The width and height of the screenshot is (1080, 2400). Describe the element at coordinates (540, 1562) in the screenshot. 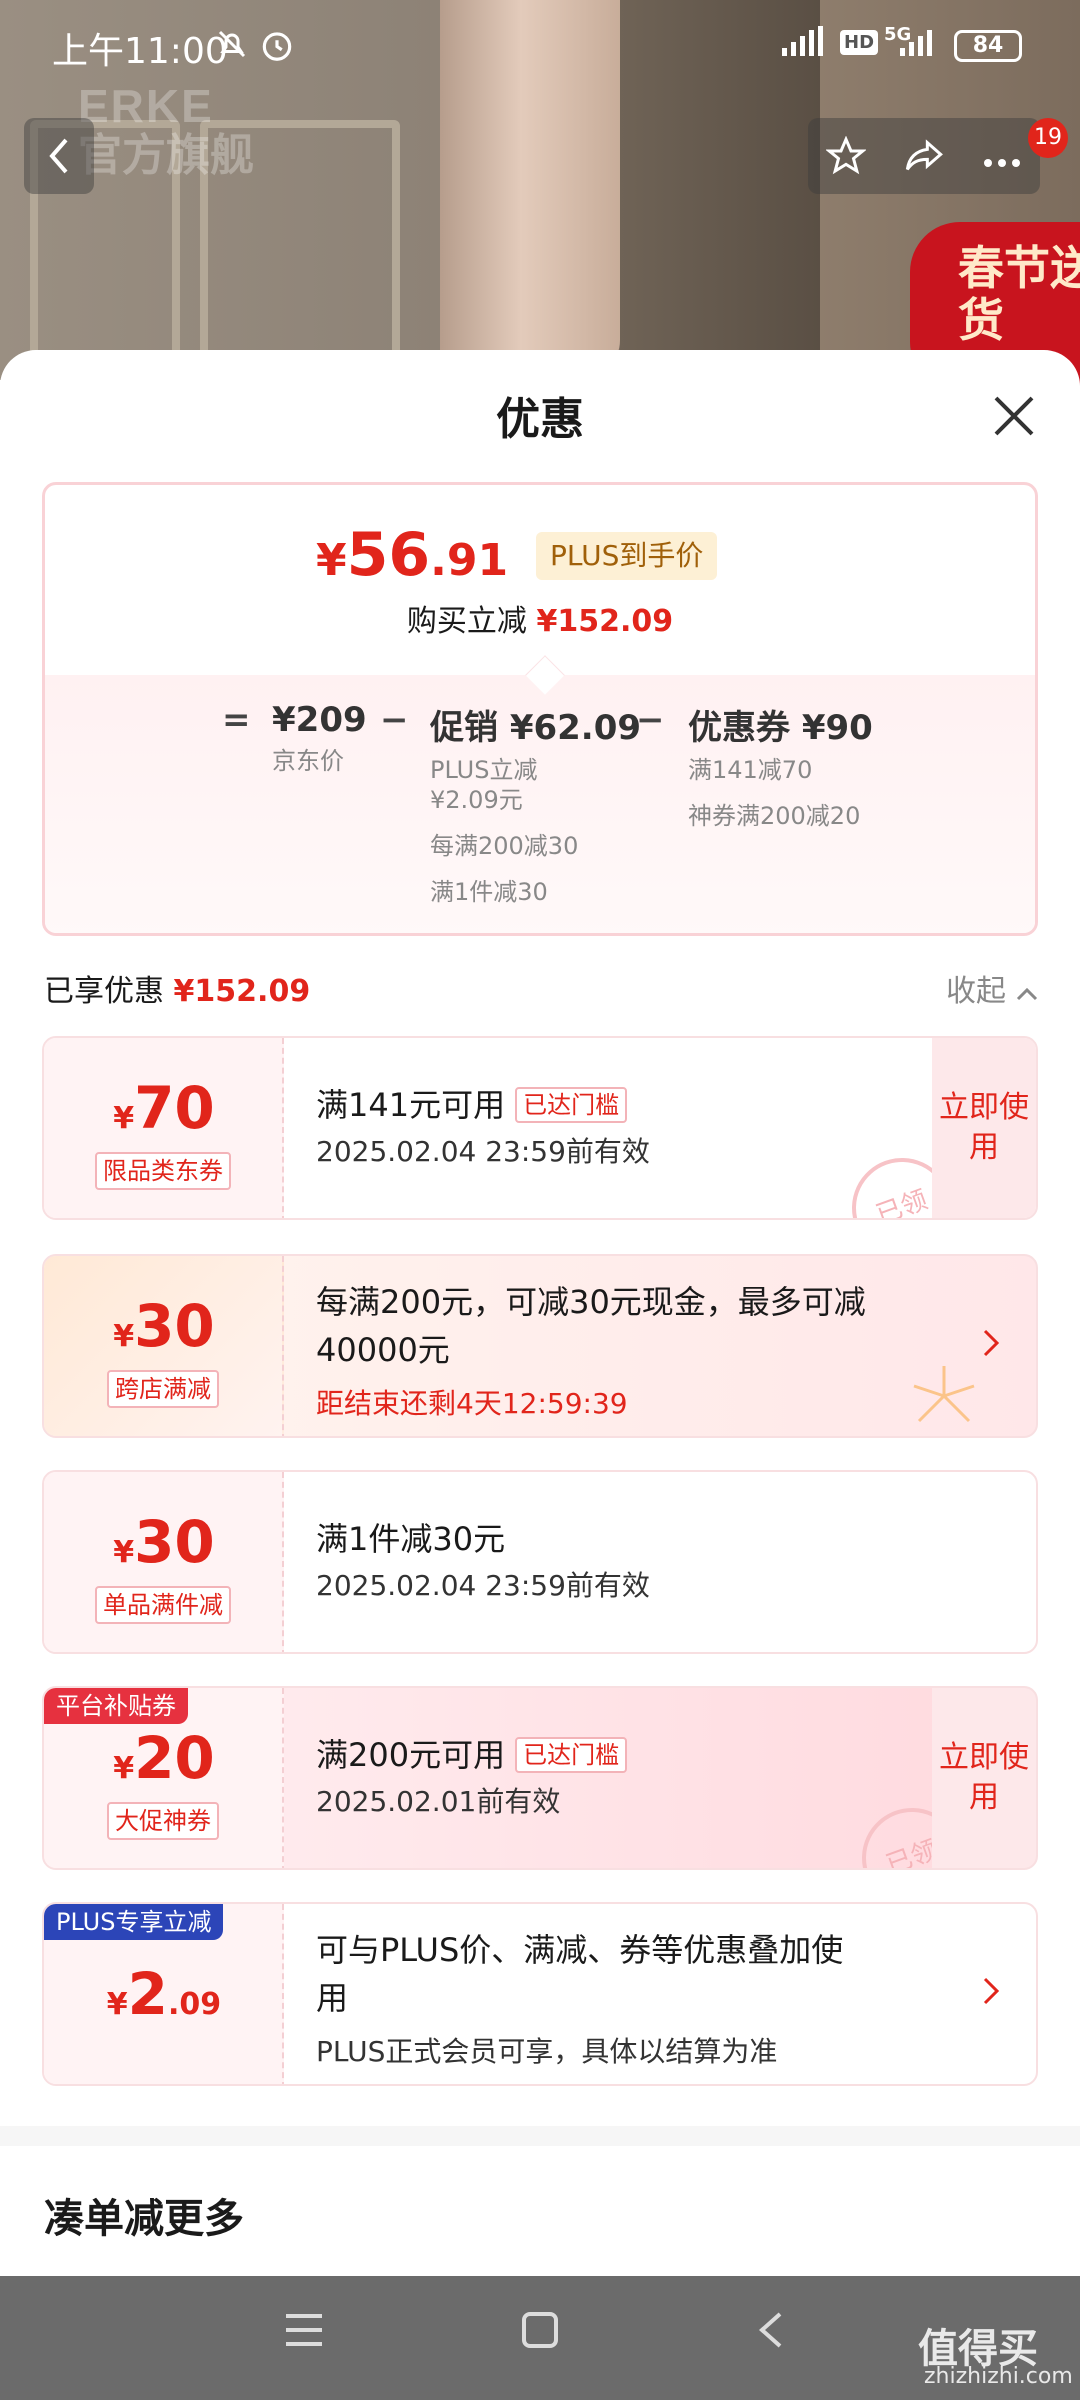

I see `coupon-card: ¥30 单品满件减 满1件减30元 2025.02.04 23:59前有效` at that location.